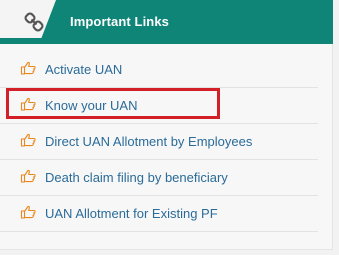 This screenshot has width=339, height=255. I want to click on highlight-box, so click(113, 103).